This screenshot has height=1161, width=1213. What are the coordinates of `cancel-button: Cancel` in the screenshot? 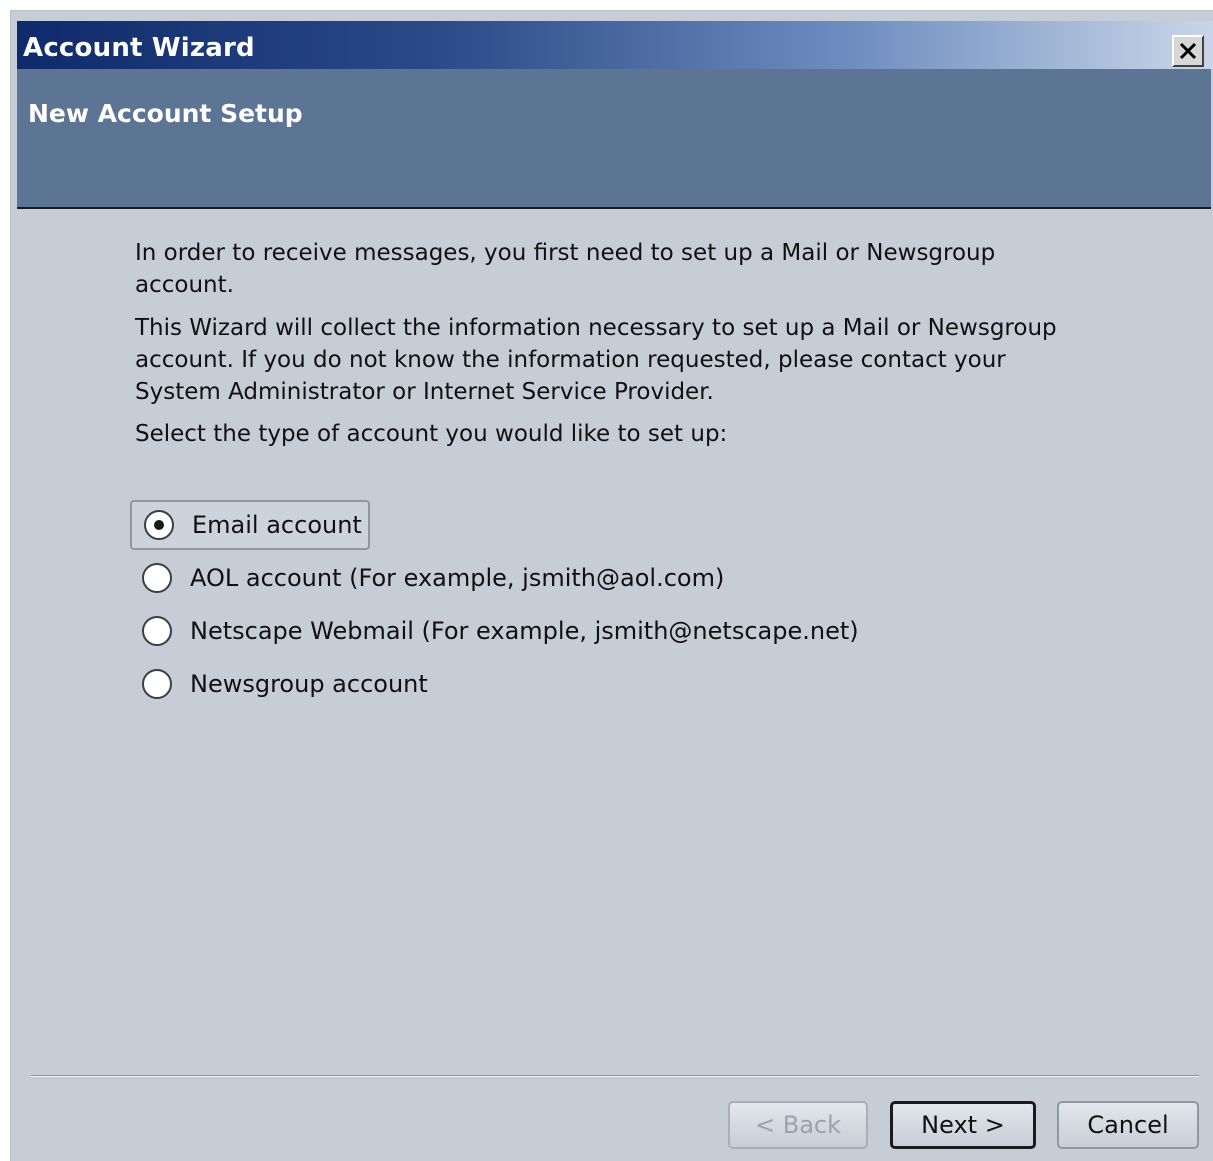 It's located at (1128, 1125).